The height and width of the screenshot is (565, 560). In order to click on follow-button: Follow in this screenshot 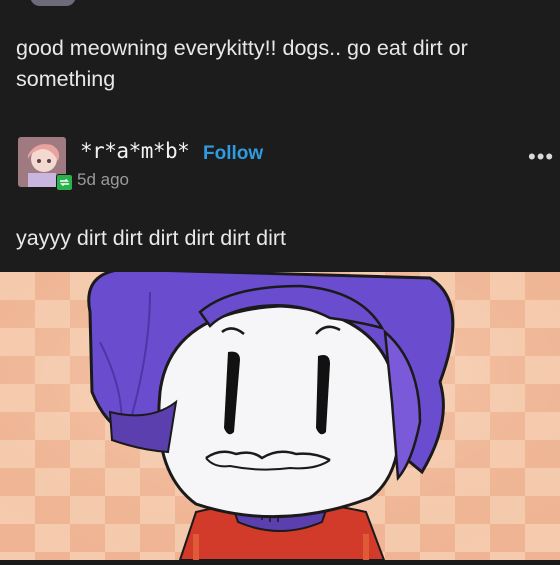, I will do `click(233, 154)`.